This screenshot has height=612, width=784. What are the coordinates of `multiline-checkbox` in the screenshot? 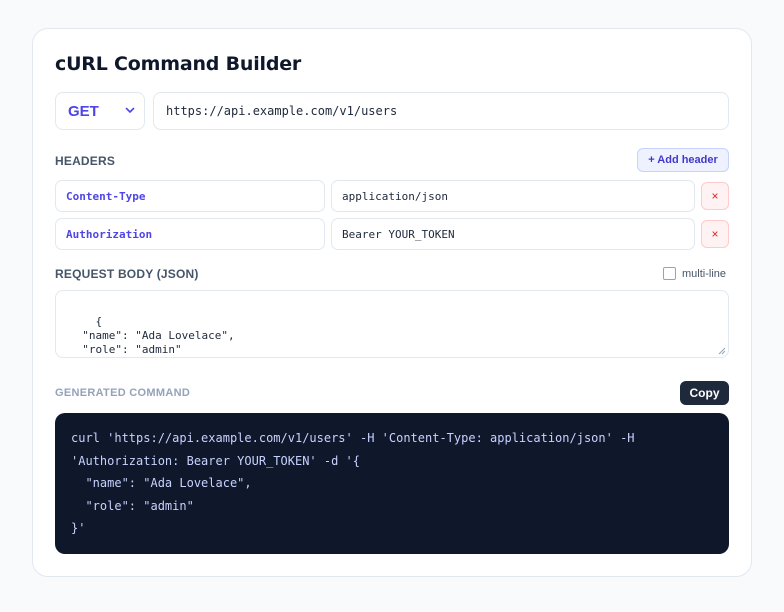 It's located at (669, 273).